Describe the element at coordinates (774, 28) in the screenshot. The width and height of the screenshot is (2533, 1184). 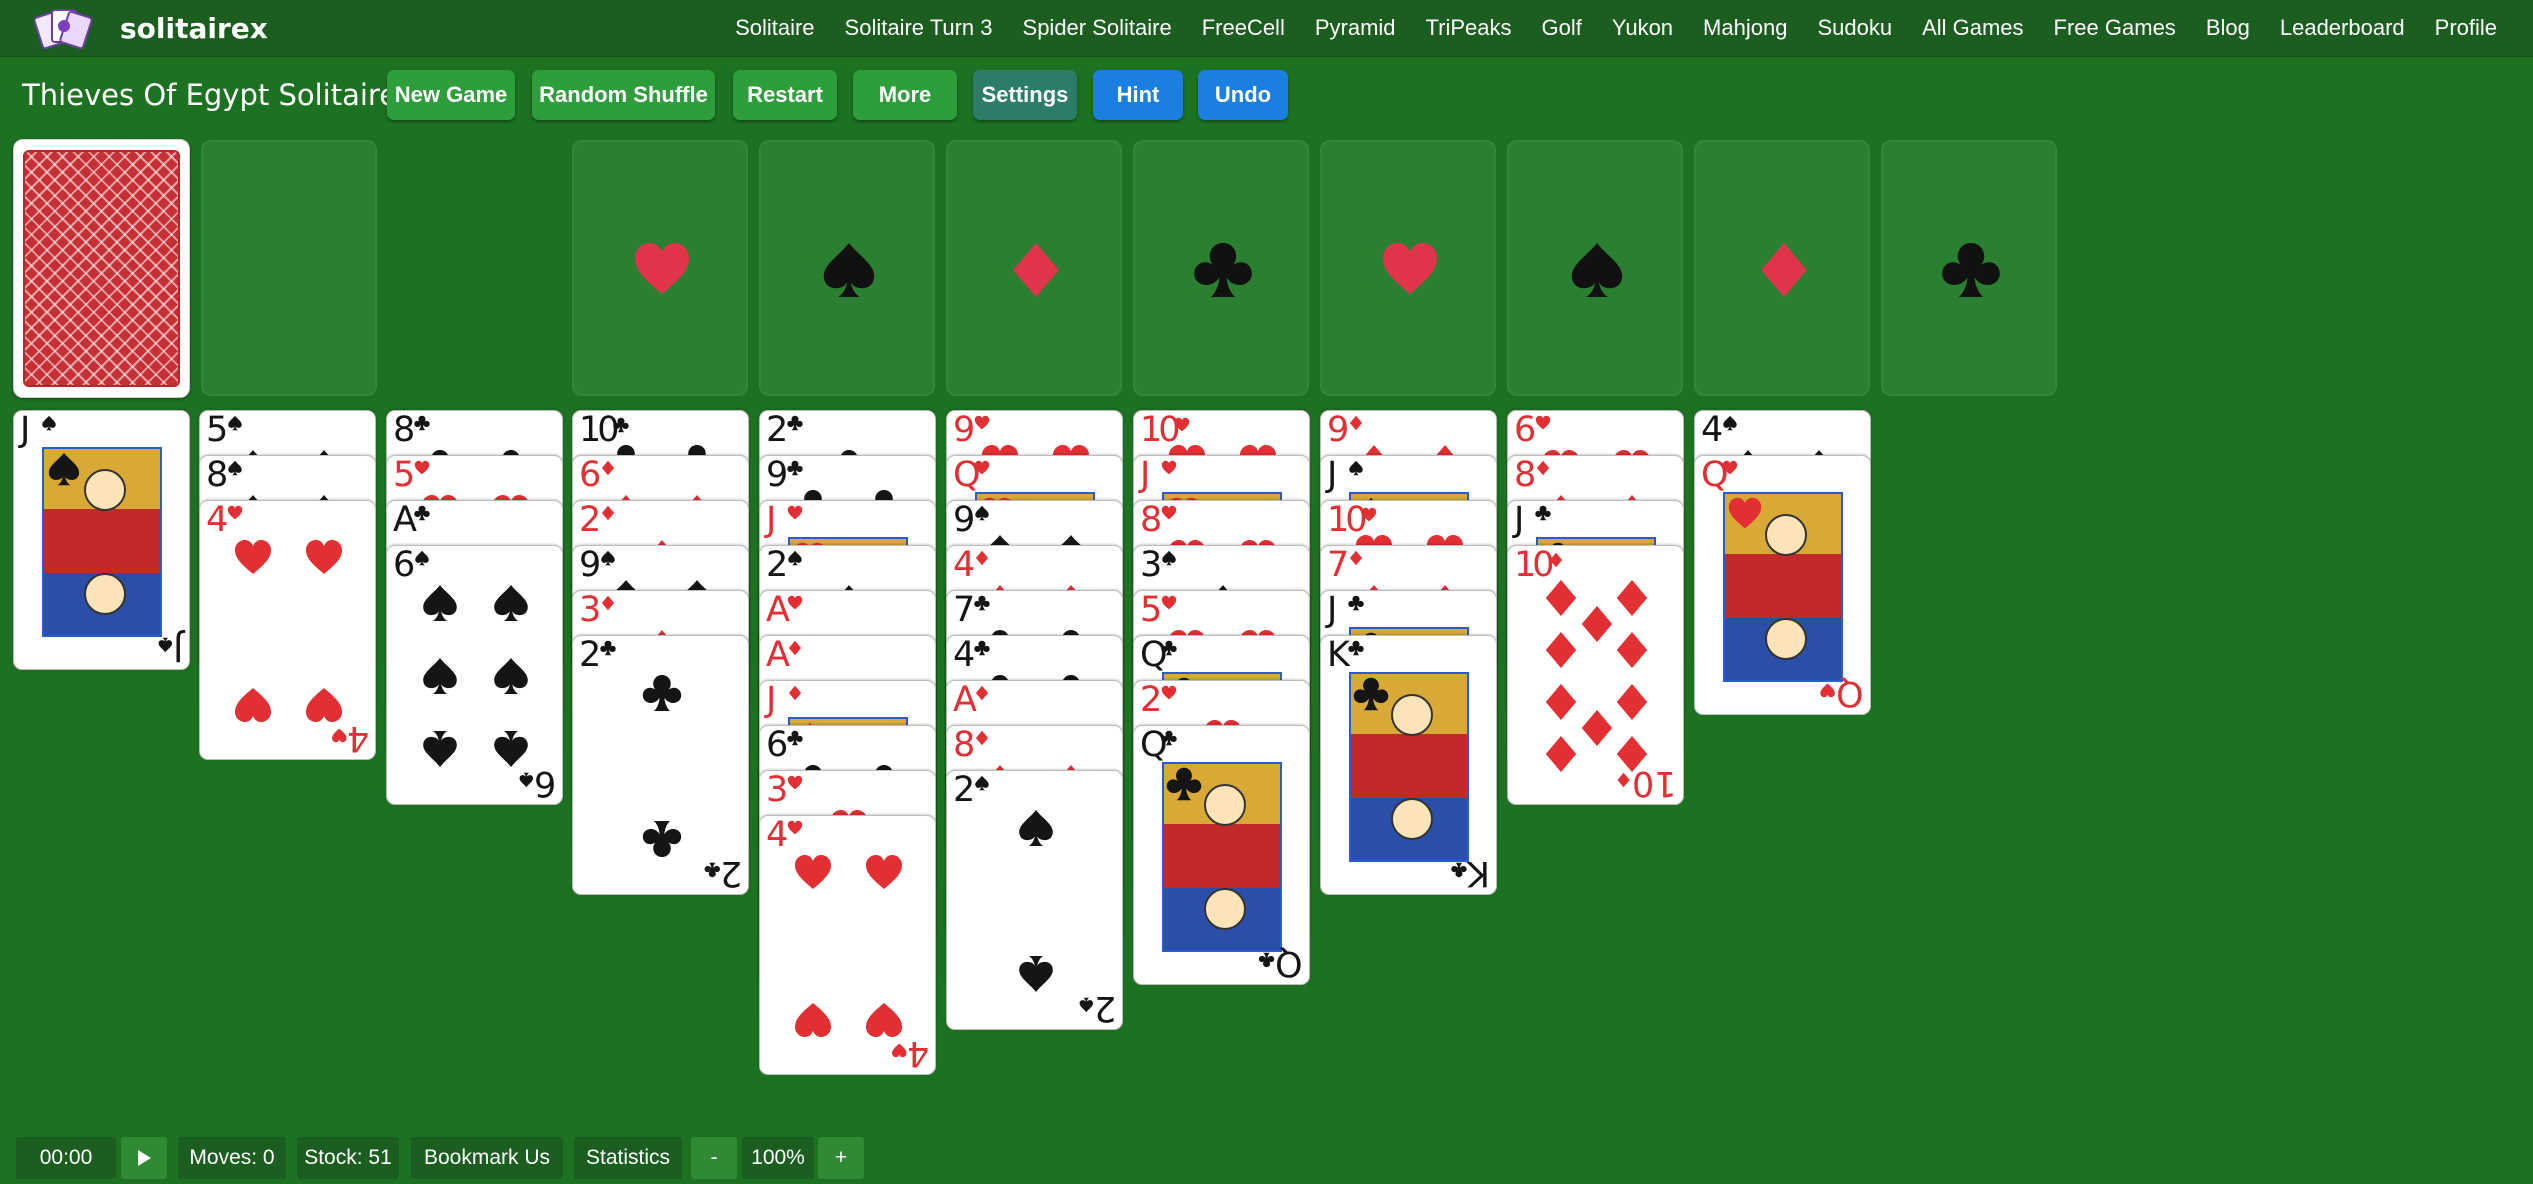
I see `nav-link-solitaire: Solitaire` at that location.